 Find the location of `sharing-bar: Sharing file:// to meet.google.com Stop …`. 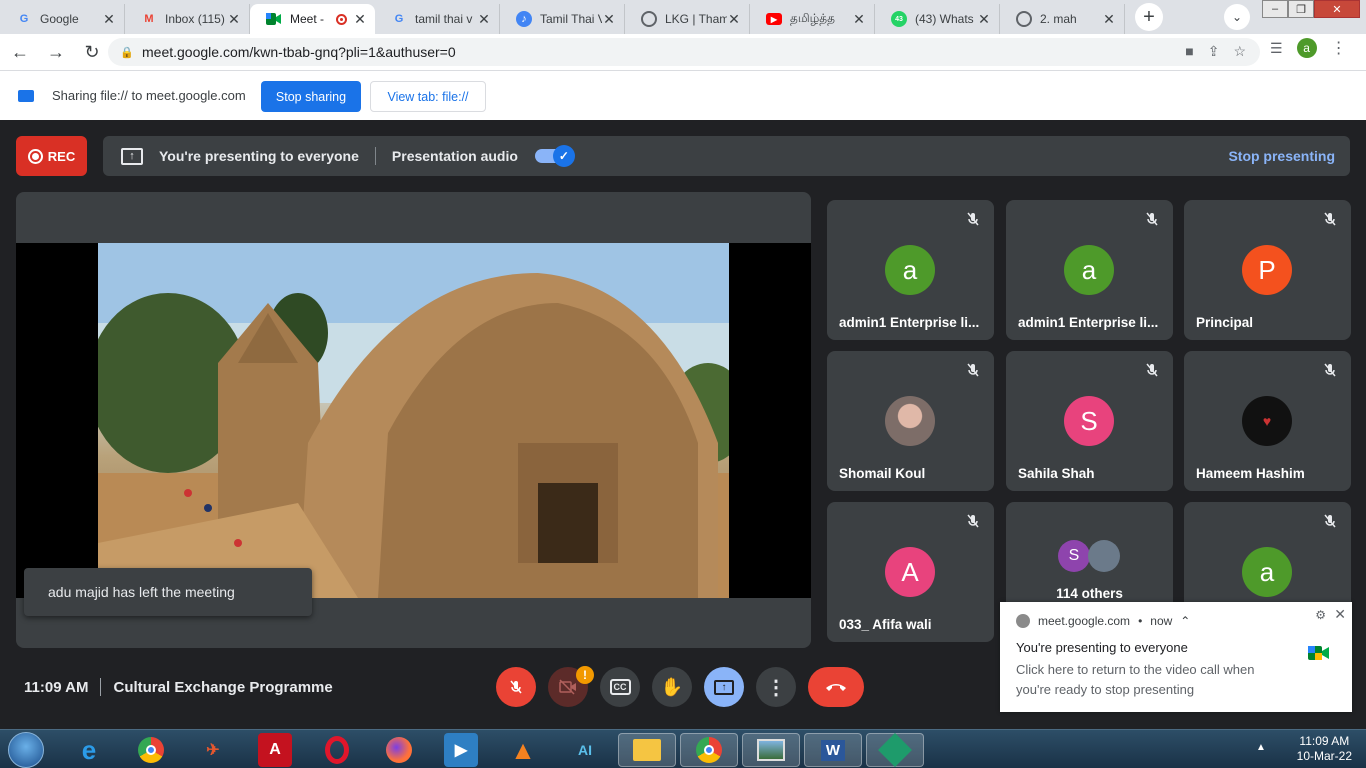

sharing-bar: Sharing file:// to meet.google.com Stop … is located at coordinates (683, 95).